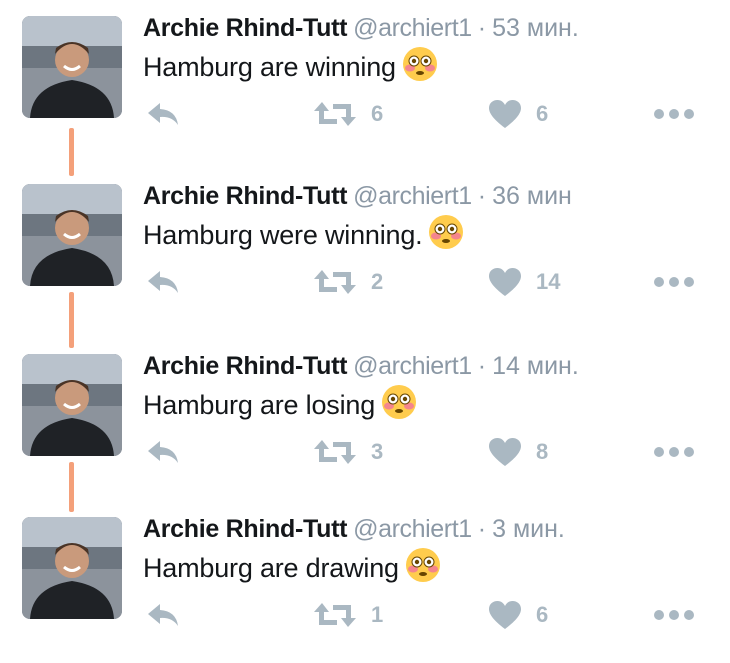 This screenshot has width=730, height=663. Describe the element at coordinates (528, 529) in the screenshot. I see `tweet-timestamp: 3 мин.` at that location.